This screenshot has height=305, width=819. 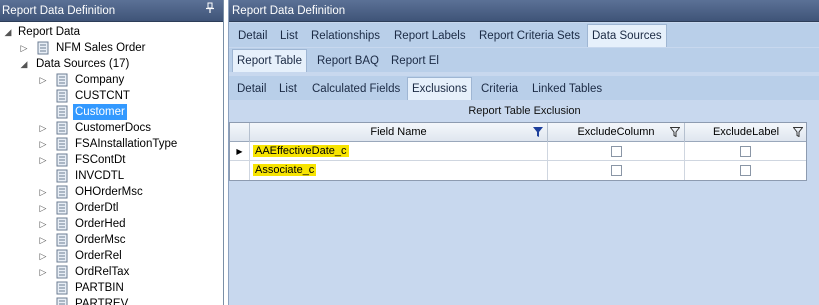 What do you see at coordinates (415, 61) in the screenshot?
I see `tab-report-el: Report El` at bounding box center [415, 61].